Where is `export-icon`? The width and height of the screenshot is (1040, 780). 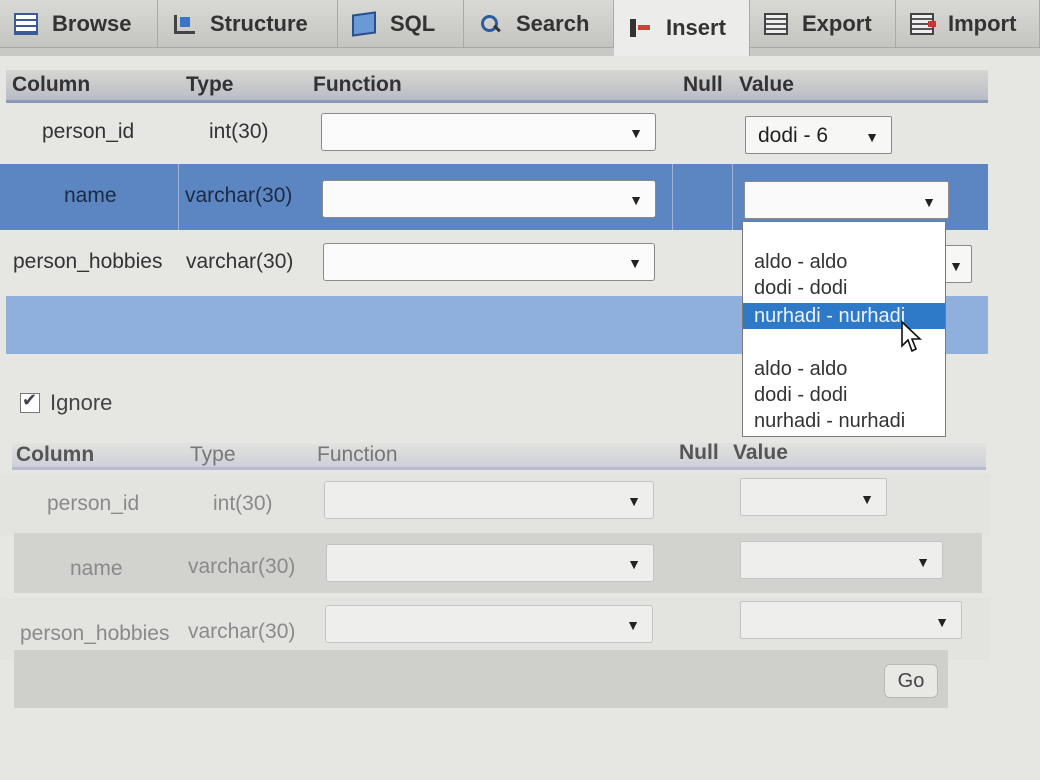 export-icon is located at coordinates (776, 23).